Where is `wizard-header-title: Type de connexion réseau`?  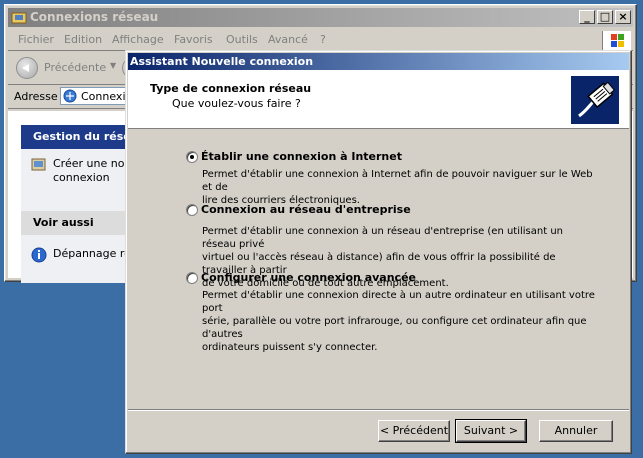 wizard-header-title: Type de connexion réseau is located at coordinates (231, 88).